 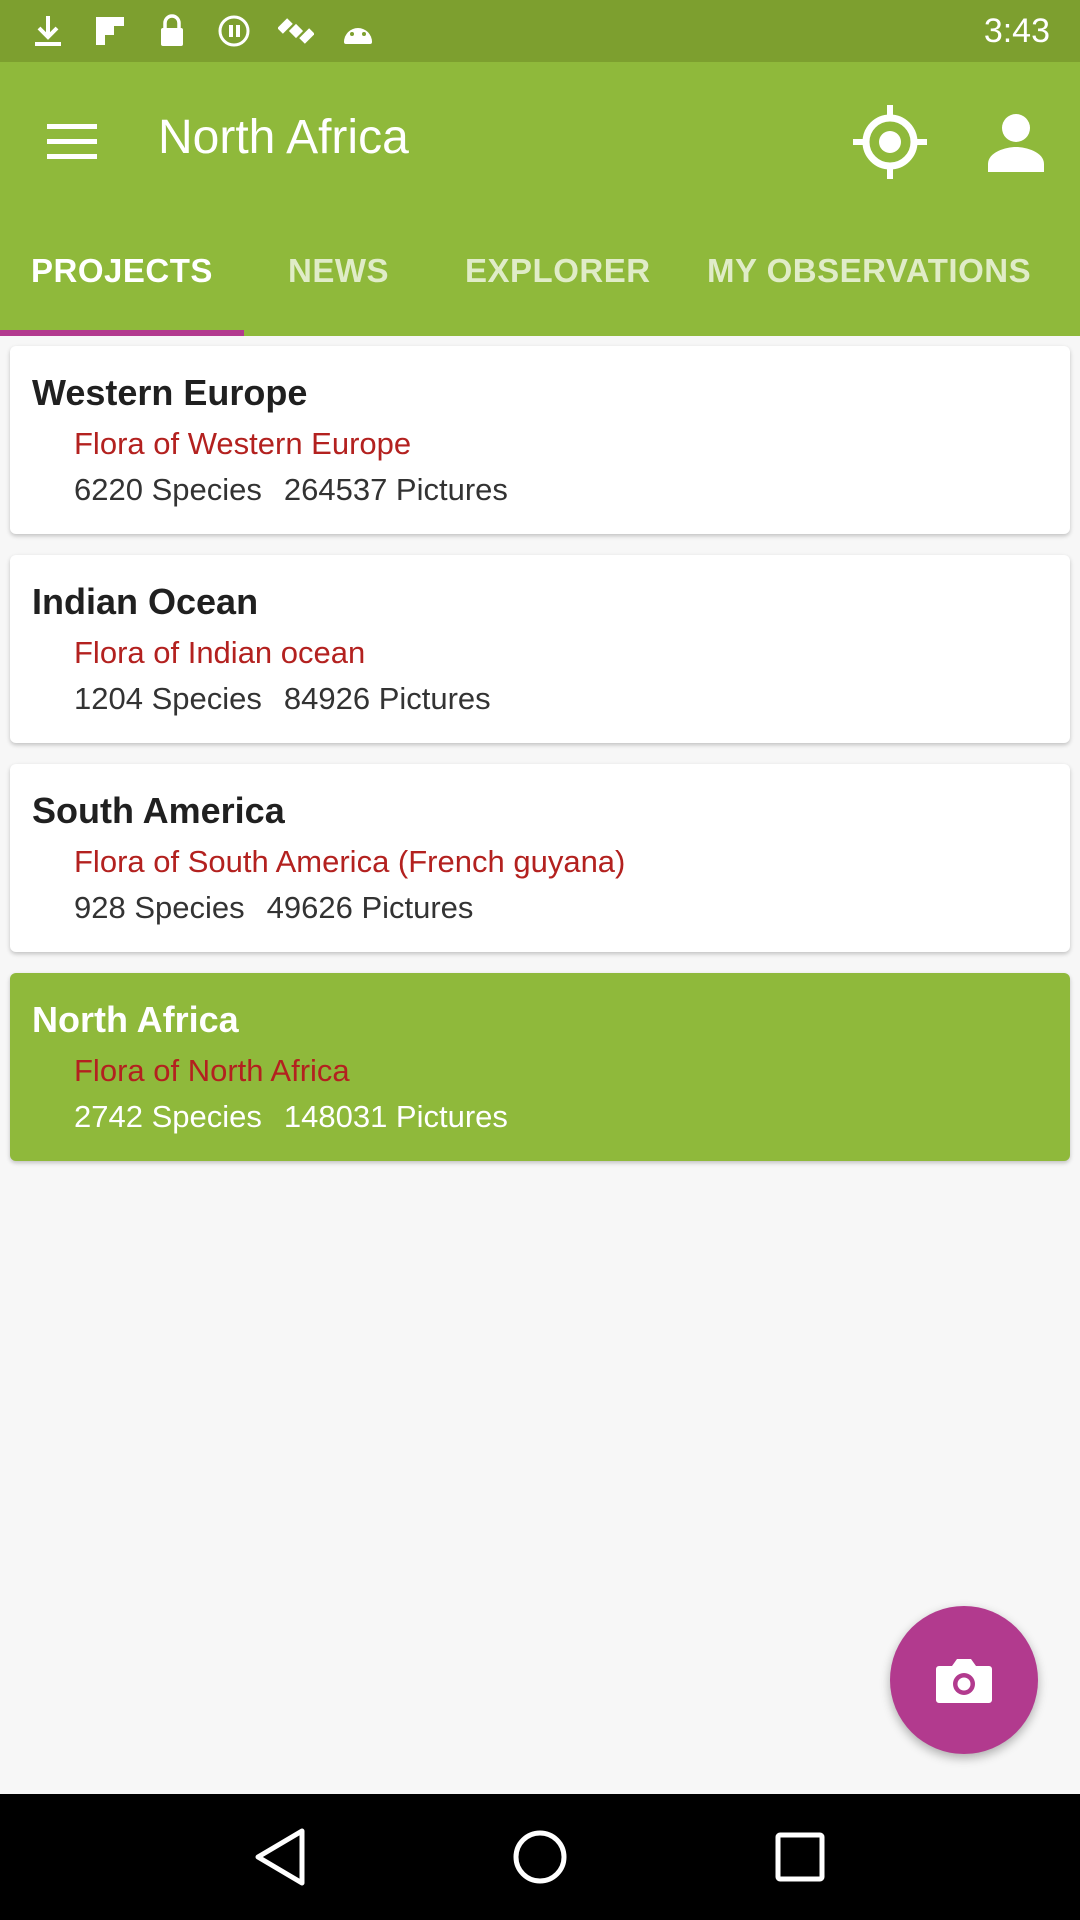 I want to click on recents-button, so click(x=800, y=1857).